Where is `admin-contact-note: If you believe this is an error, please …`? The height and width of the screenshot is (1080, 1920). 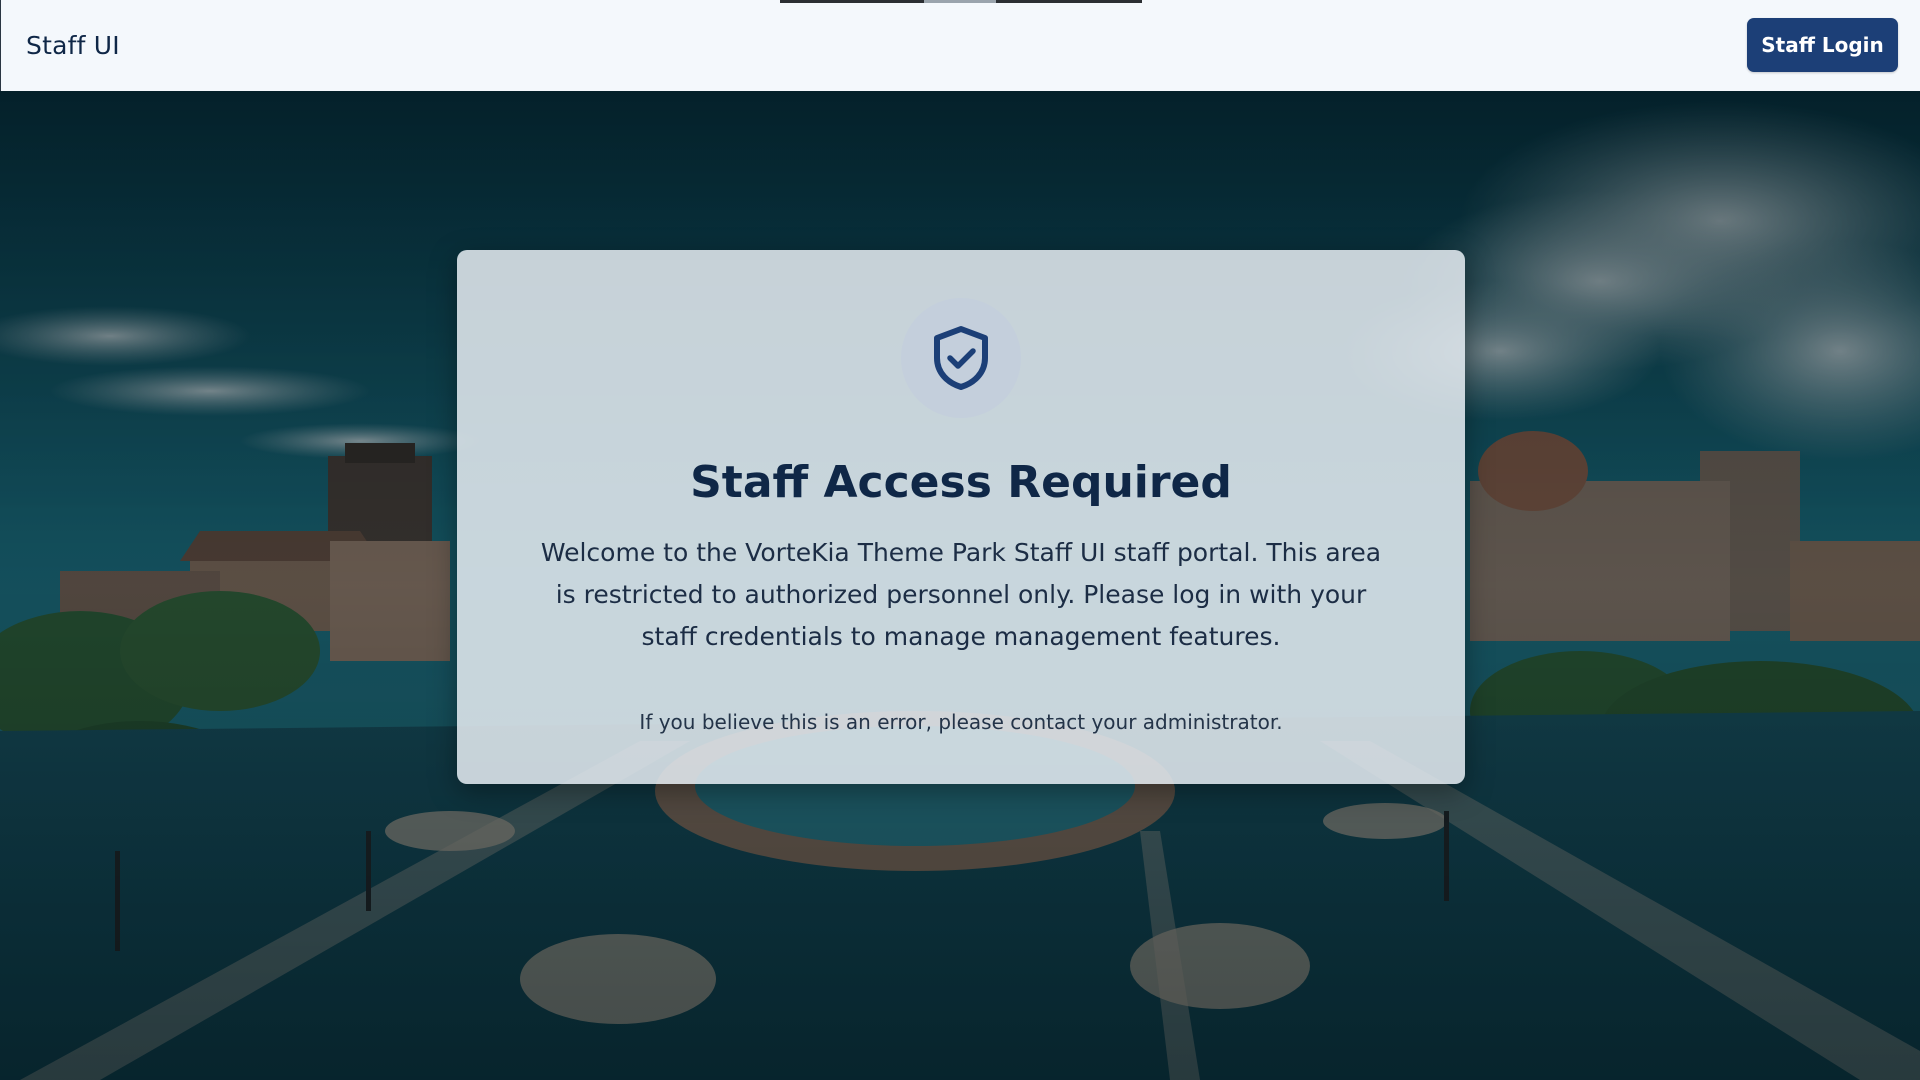 admin-contact-note: If you believe this is an error, please … is located at coordinates (961, 722).